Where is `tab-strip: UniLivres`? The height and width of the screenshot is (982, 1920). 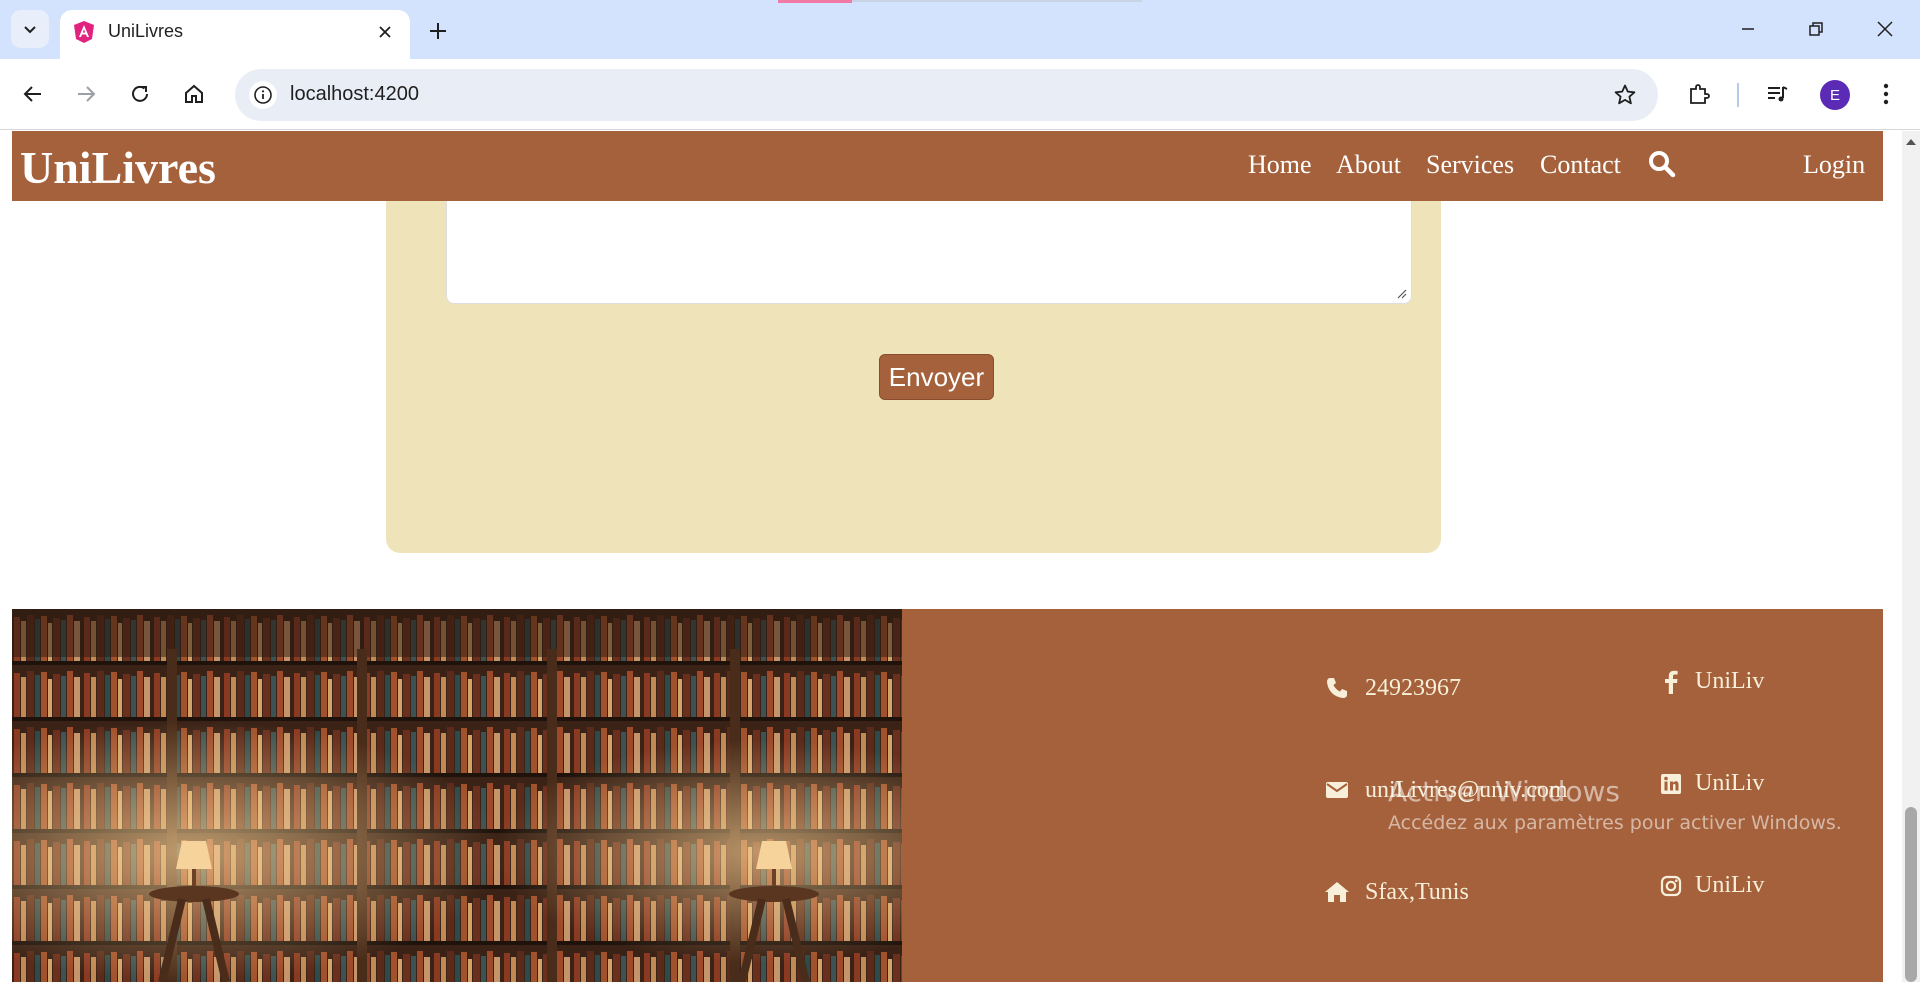 tab-strip: UniLivres is located at coordinates (960, 29).